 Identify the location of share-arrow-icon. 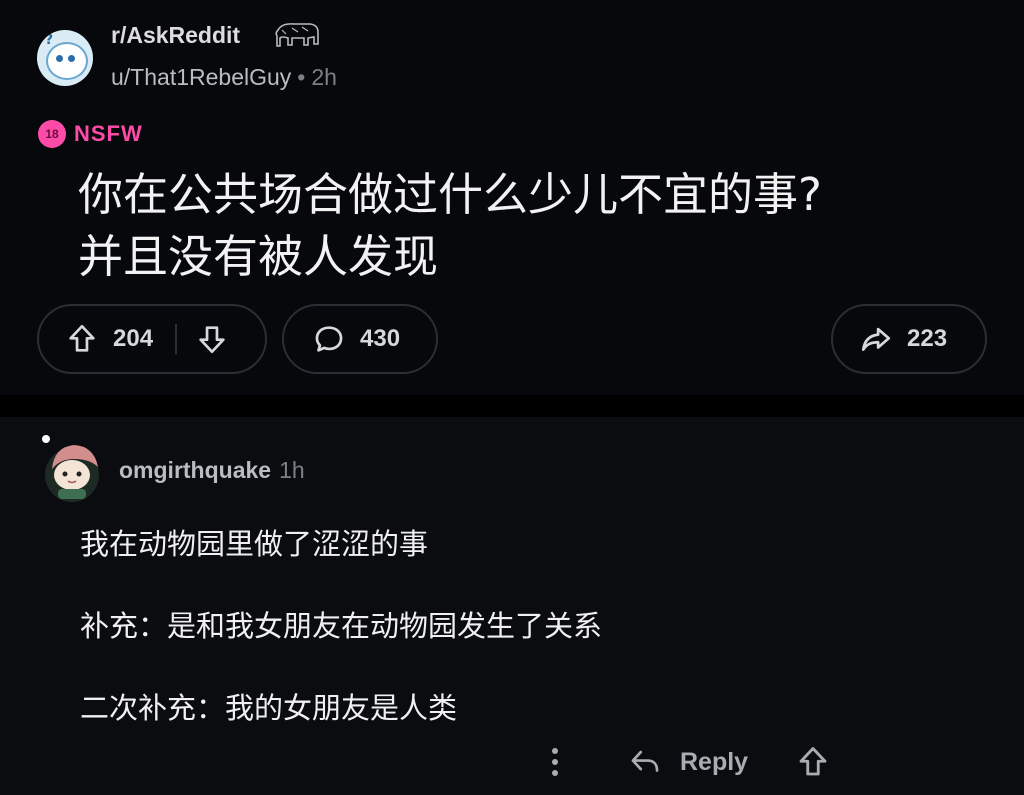
(876, 339).